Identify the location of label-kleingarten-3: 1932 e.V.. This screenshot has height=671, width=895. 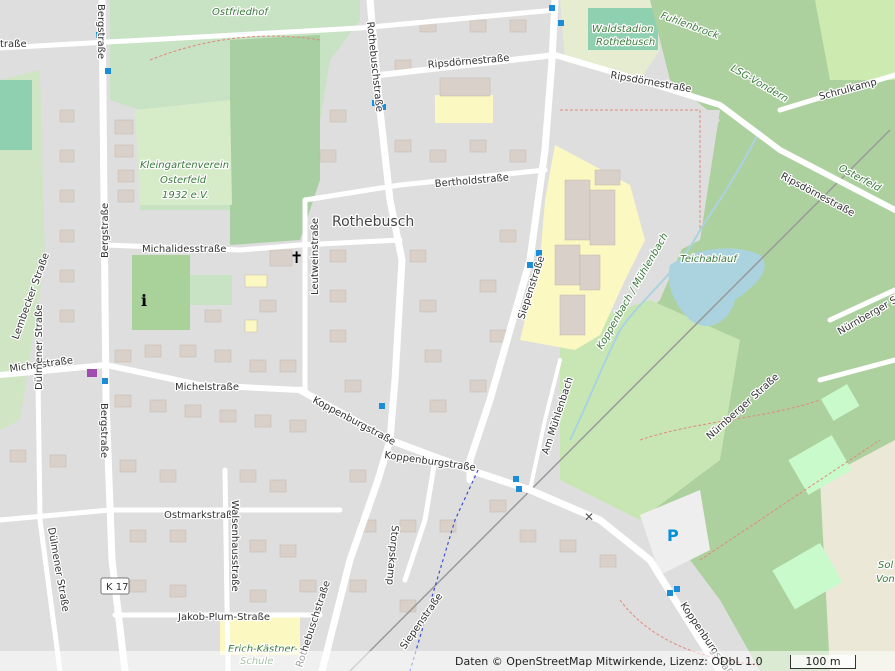
(185, 195).